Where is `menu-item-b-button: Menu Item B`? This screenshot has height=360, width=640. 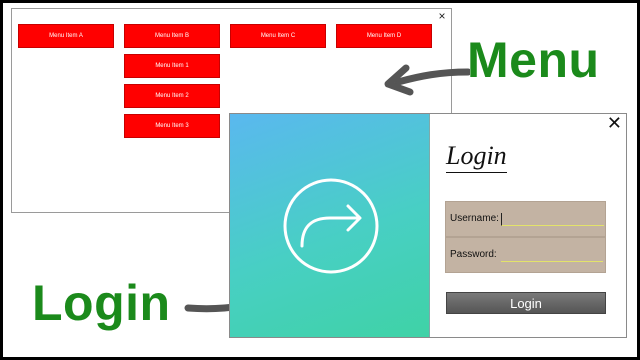 menu-item-b-button: Menu Item B is located at coordinates (172, 36).